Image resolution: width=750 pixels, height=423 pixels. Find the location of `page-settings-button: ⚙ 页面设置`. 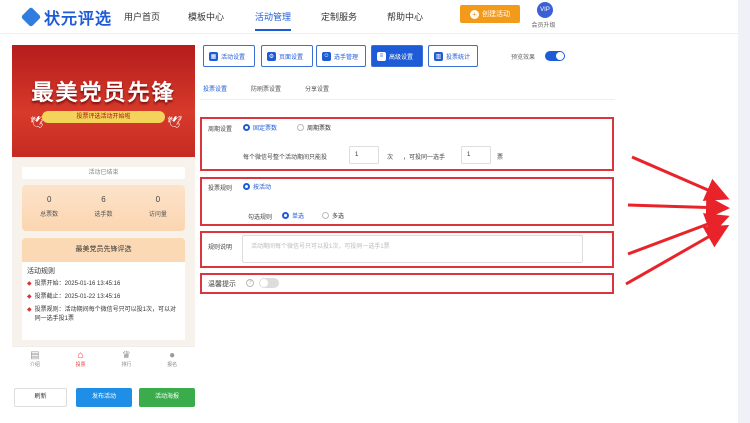

page-settings-button: ⚙ 页面设置 is located at coordinates (287, 56).